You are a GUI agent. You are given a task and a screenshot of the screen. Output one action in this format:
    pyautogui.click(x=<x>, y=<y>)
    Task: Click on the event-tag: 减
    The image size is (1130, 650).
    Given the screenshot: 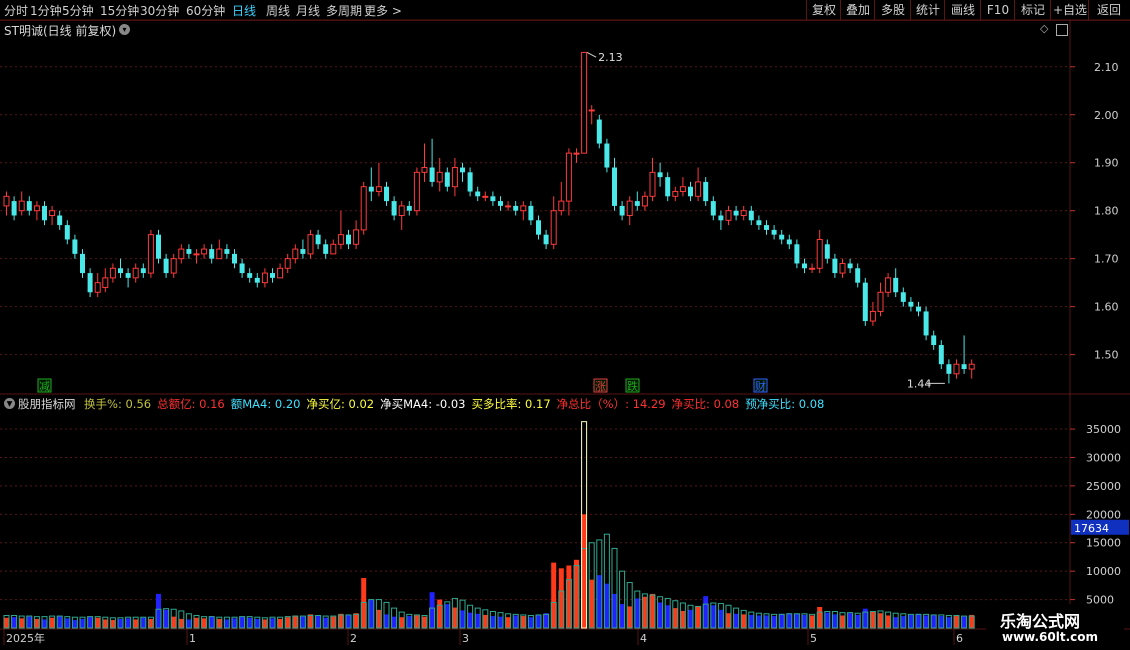 What is the action you would take?
    pyautogui.click(x=44, y=386)
    